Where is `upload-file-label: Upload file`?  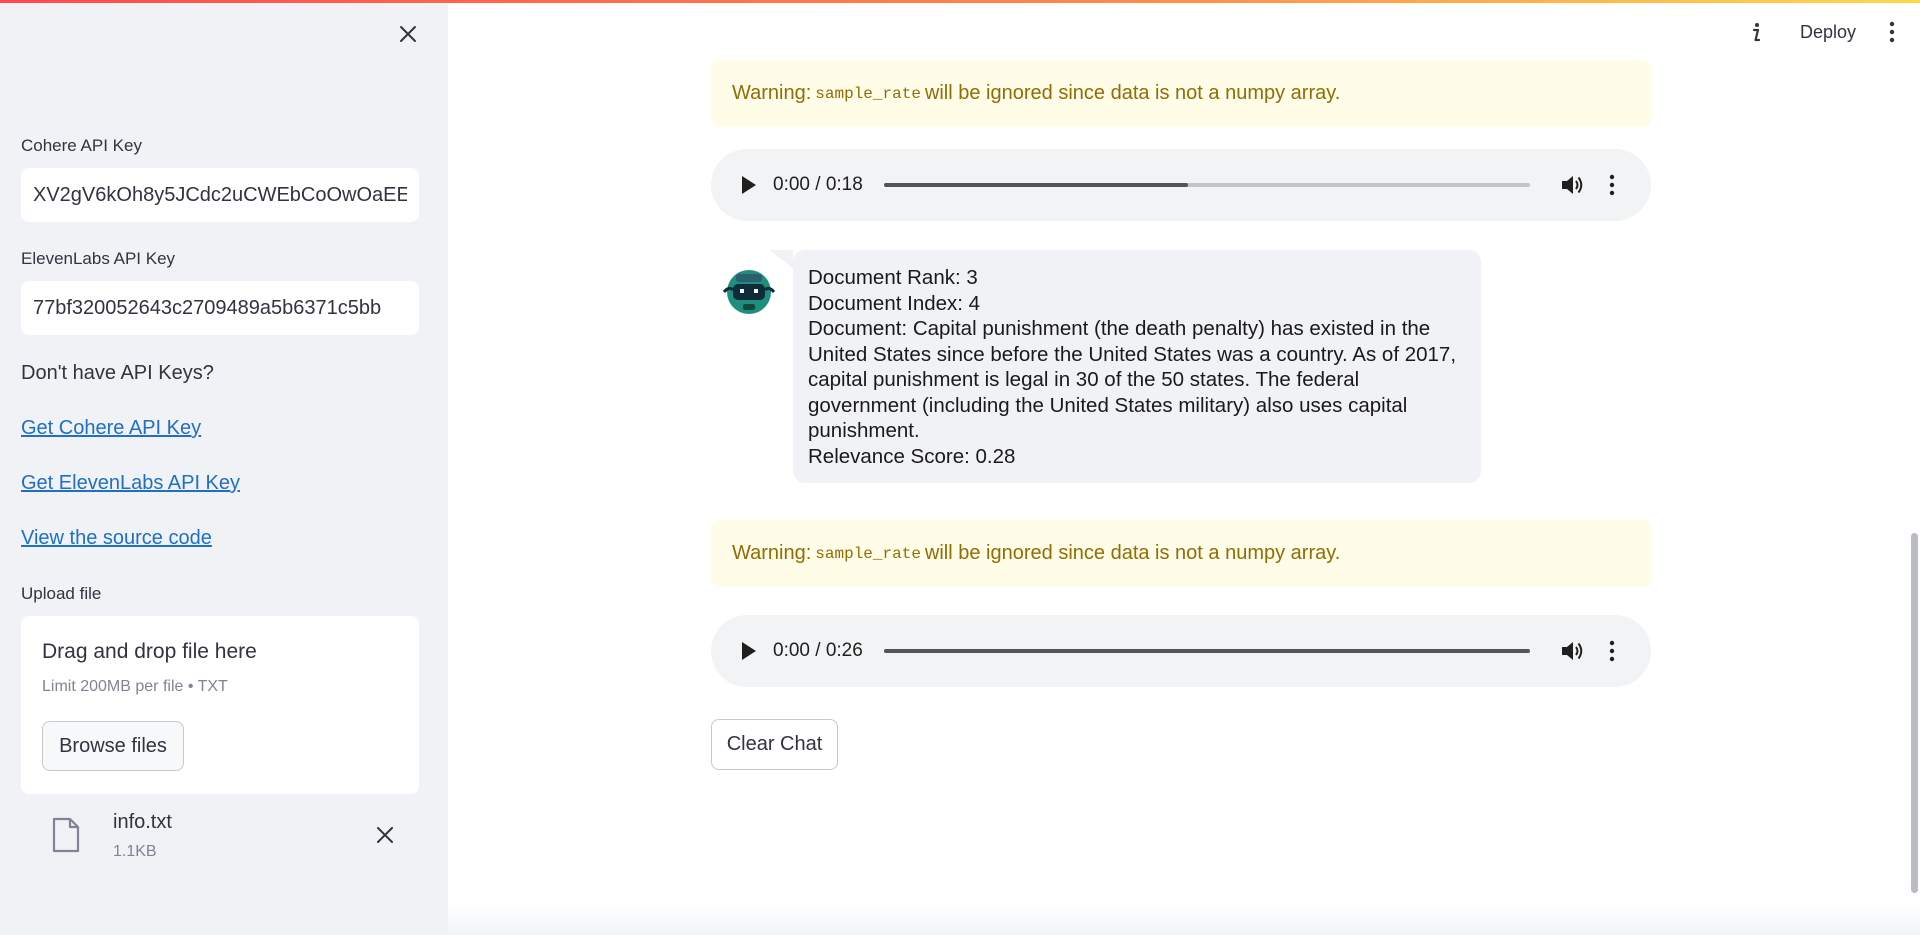 upload-file-label: Upload file is located at coordinates (61, 593).